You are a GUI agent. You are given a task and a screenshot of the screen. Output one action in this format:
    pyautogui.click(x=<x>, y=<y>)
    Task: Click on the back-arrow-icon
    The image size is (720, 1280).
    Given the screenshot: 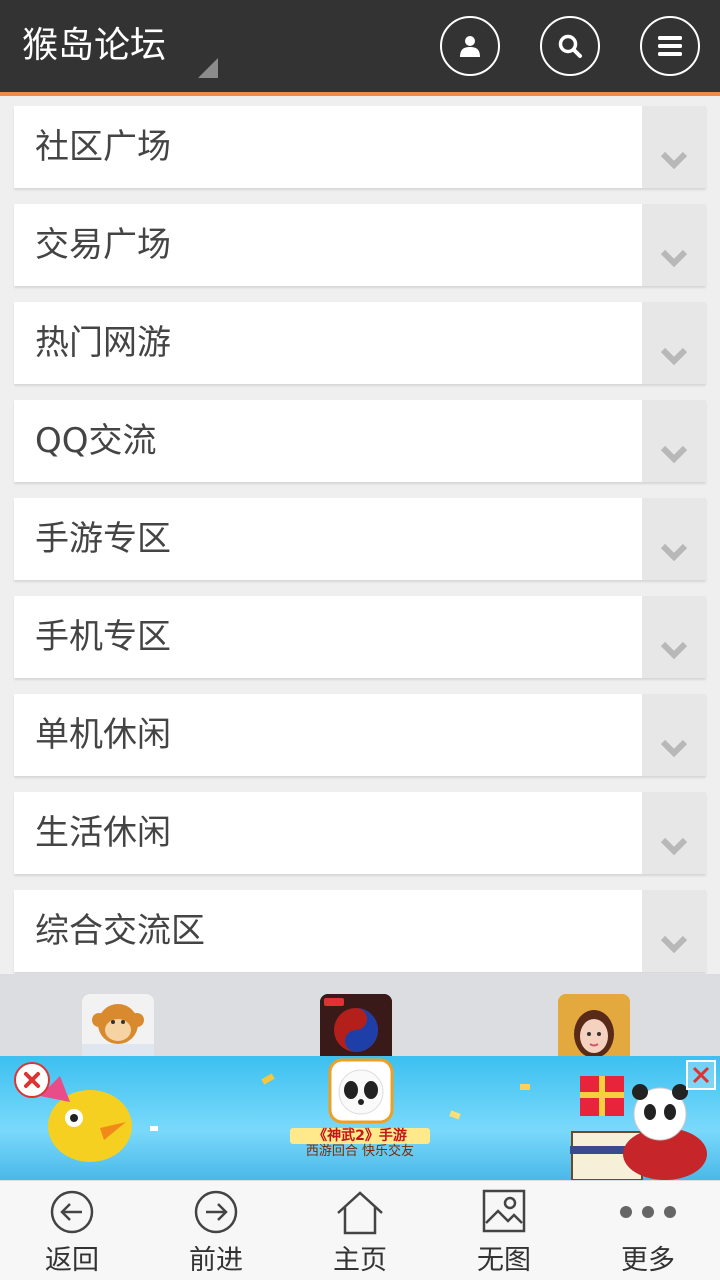 What is the action you would take?
    pyautogui.click(x=72, y=1212)
    